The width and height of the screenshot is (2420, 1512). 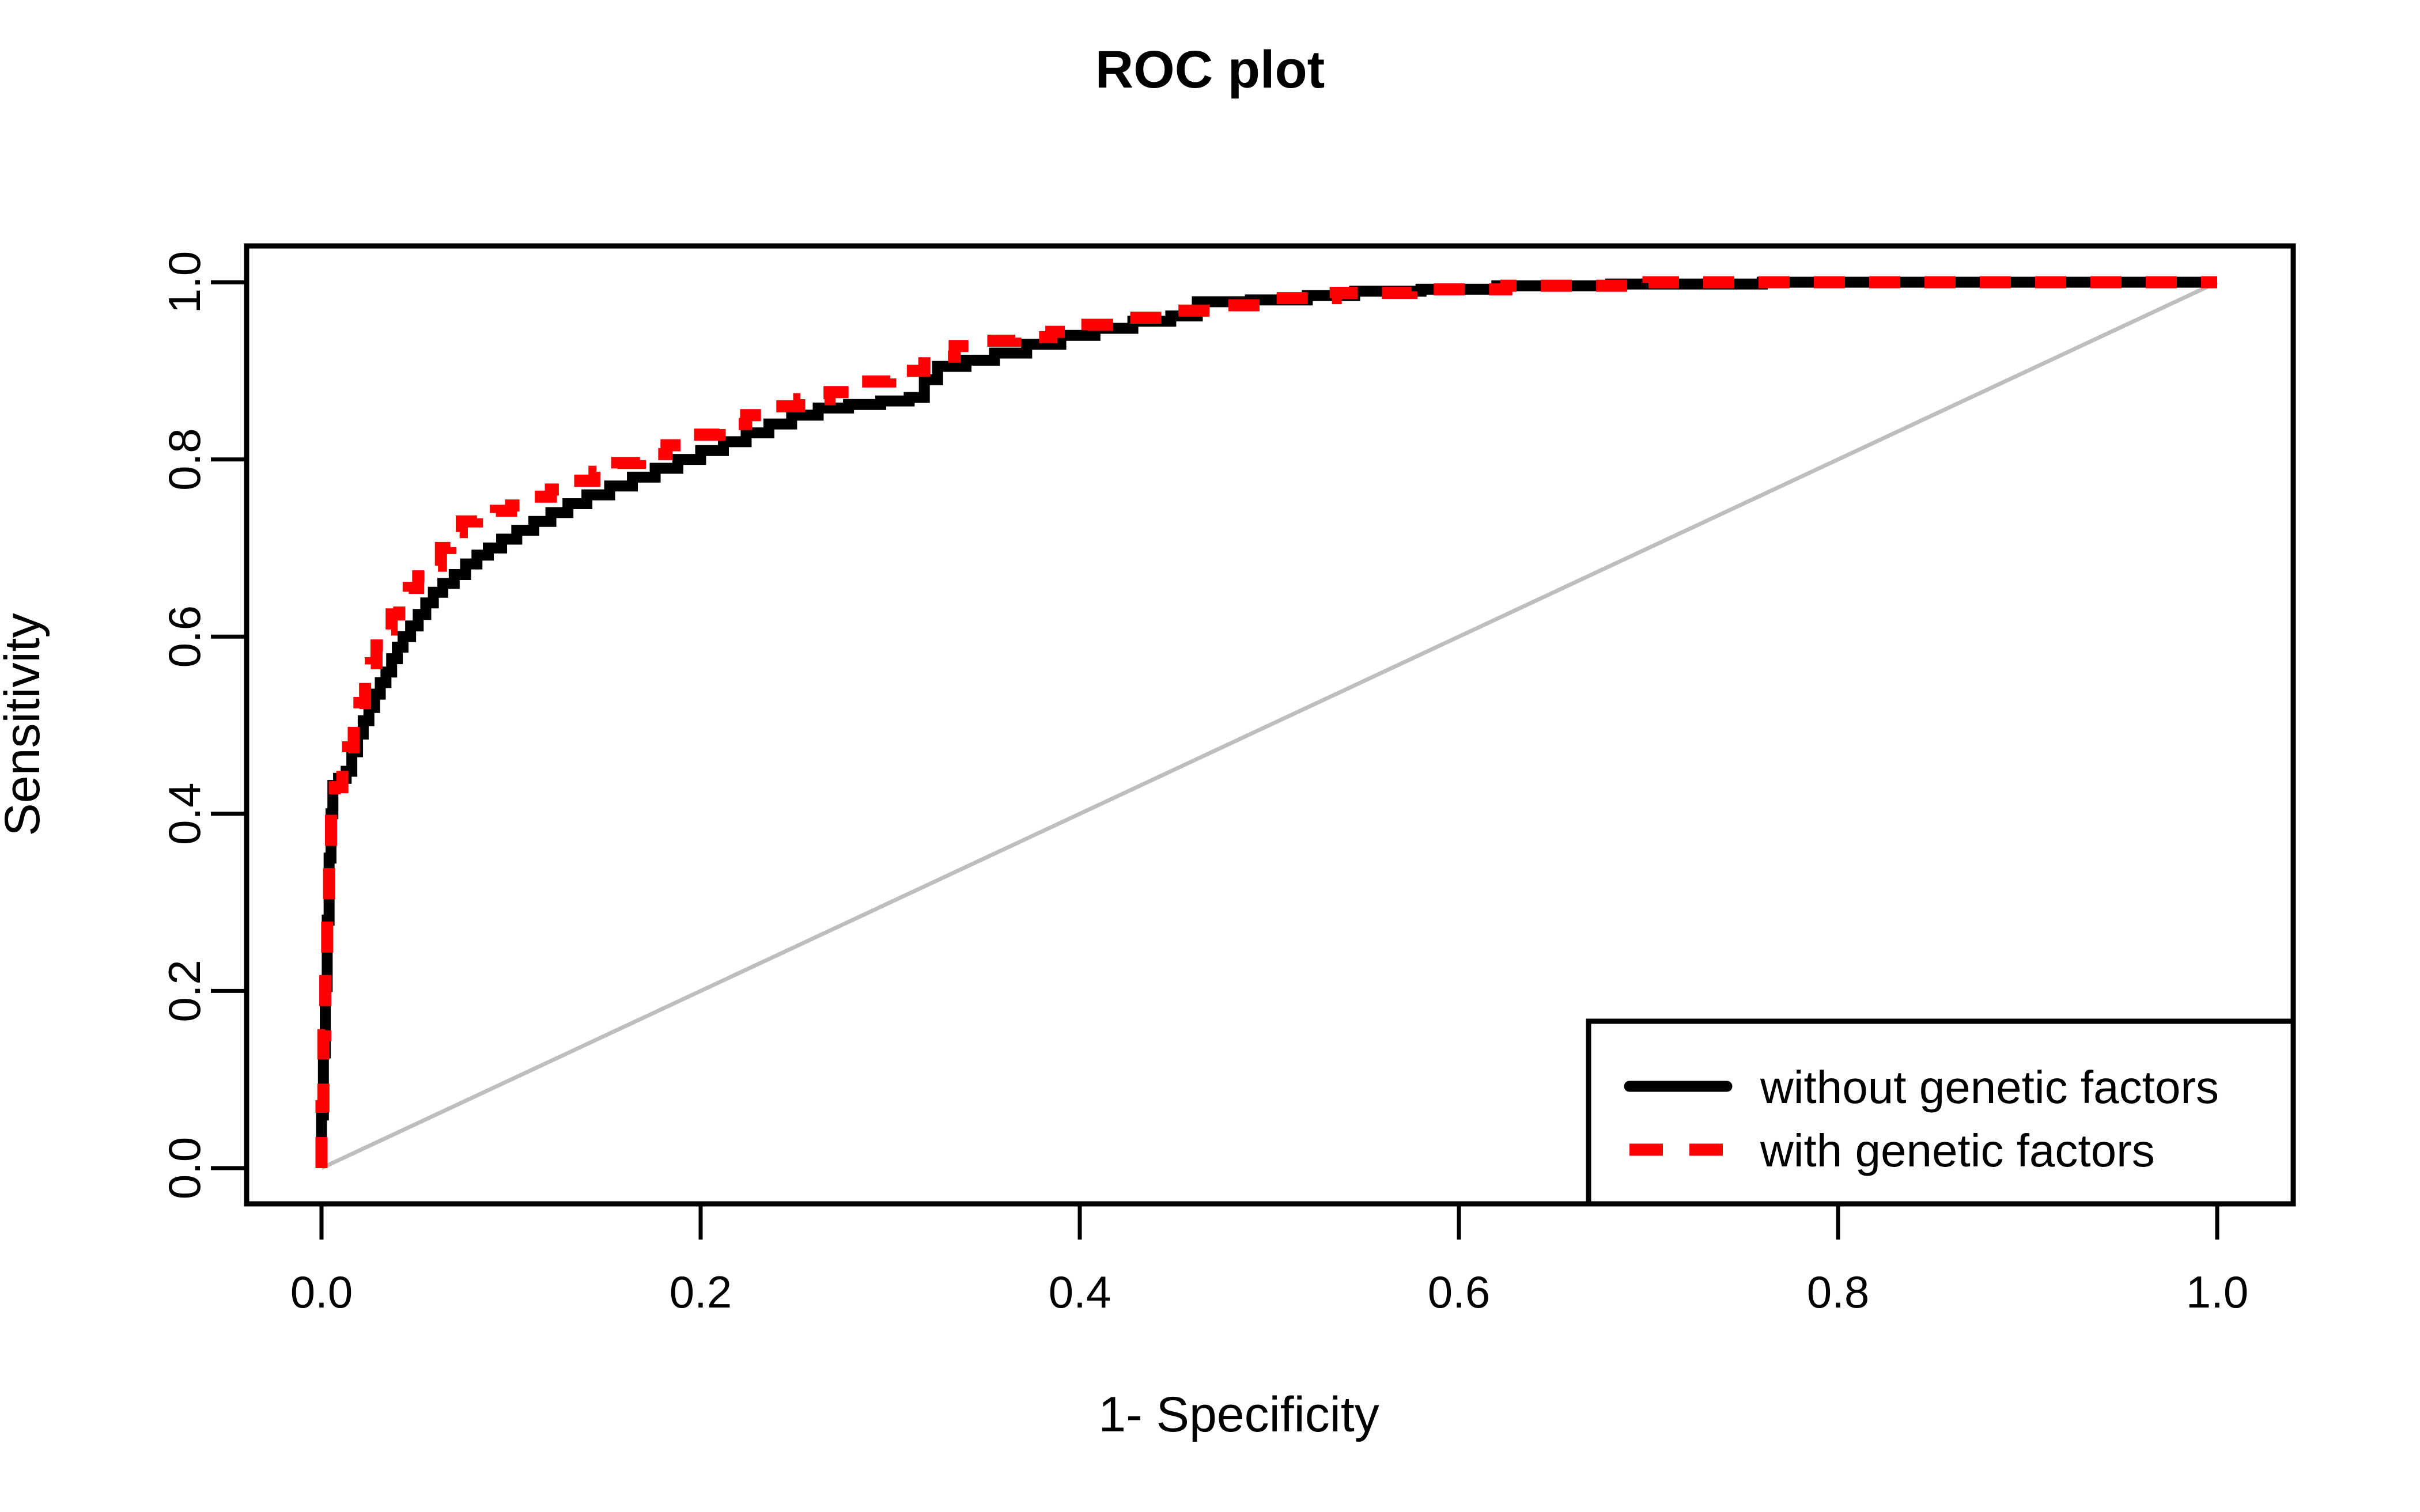 What do you see at coordinates (184, 814) in the screenshot?
I see `y-tick-label: 0.4` at bounding box center [184, 814].